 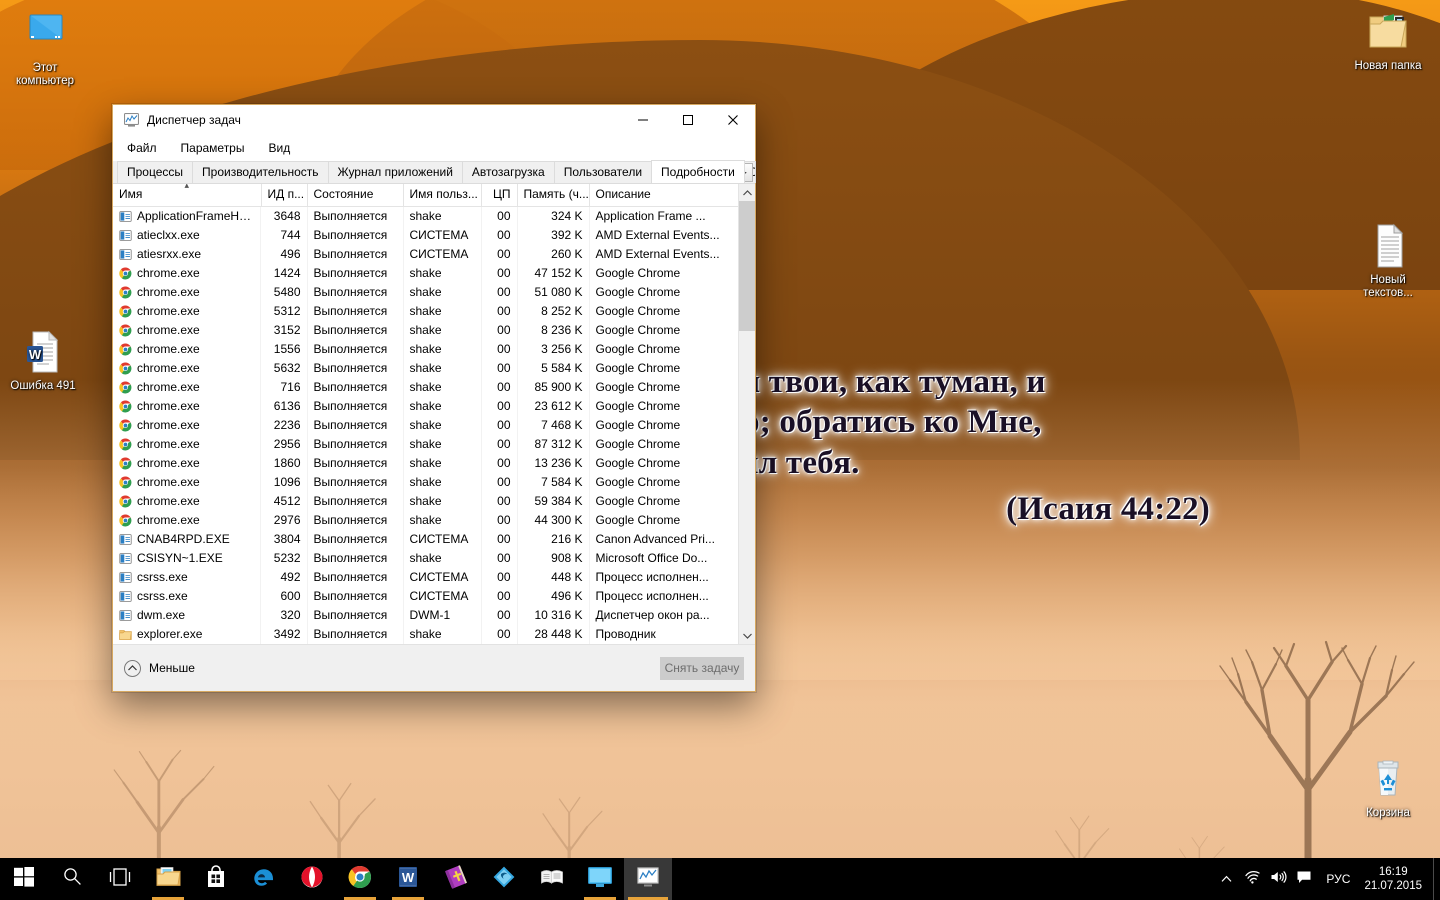 I want to click on maximize-button, so click(x=687, y=120).